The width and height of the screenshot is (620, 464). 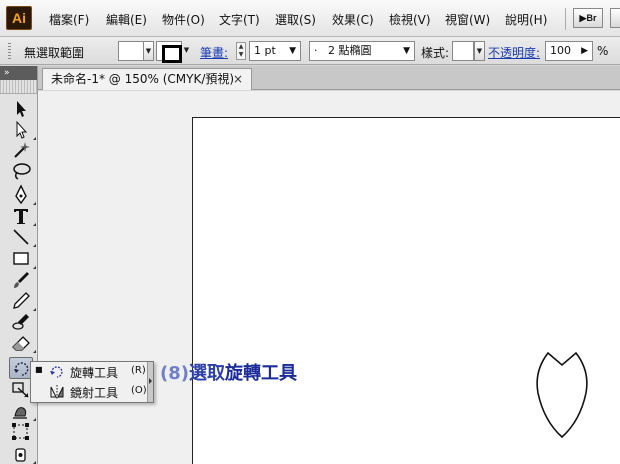 What do you see at coordinates (150, 382) in the screenshot?
I see `tearoff-handle` at bounding box center [150, 382].